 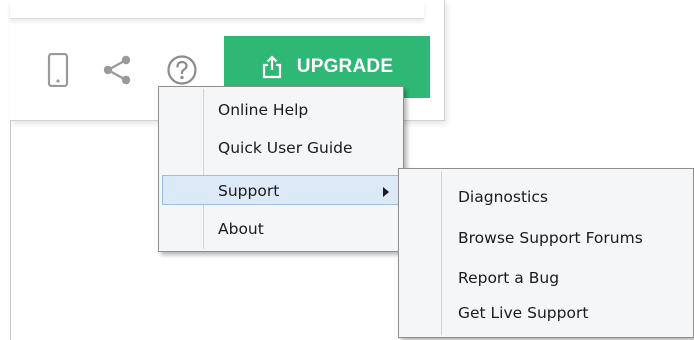 What do you see at coordinates (345, 66) in the screenshot?
I see `upgrade-label: UPGRADE` at bounding box center [345, 66].